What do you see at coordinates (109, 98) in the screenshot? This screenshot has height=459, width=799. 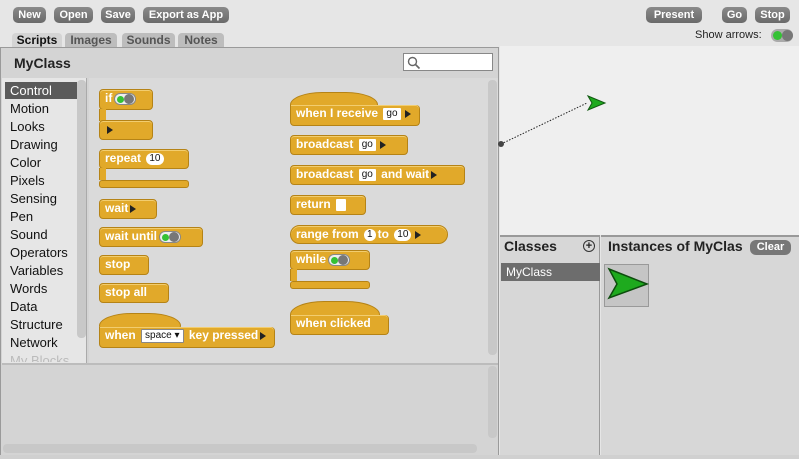 I see `if-label: if` at bounding box center [109, 98].